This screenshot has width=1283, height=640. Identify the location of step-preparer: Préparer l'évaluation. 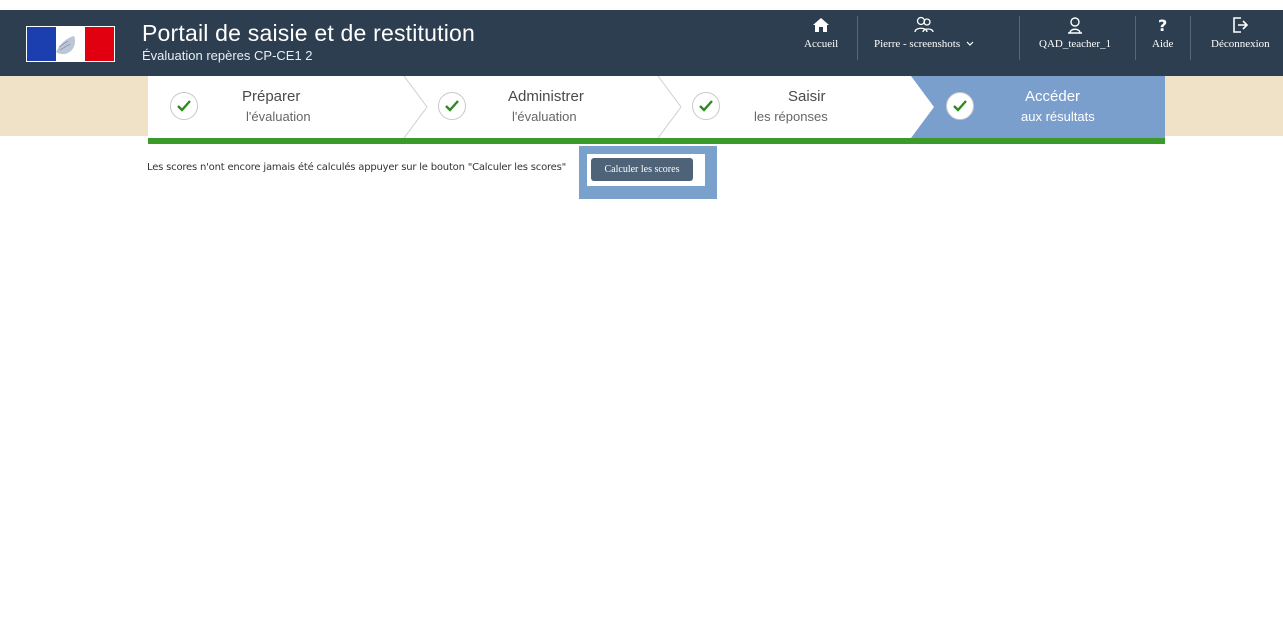
(276, 107).